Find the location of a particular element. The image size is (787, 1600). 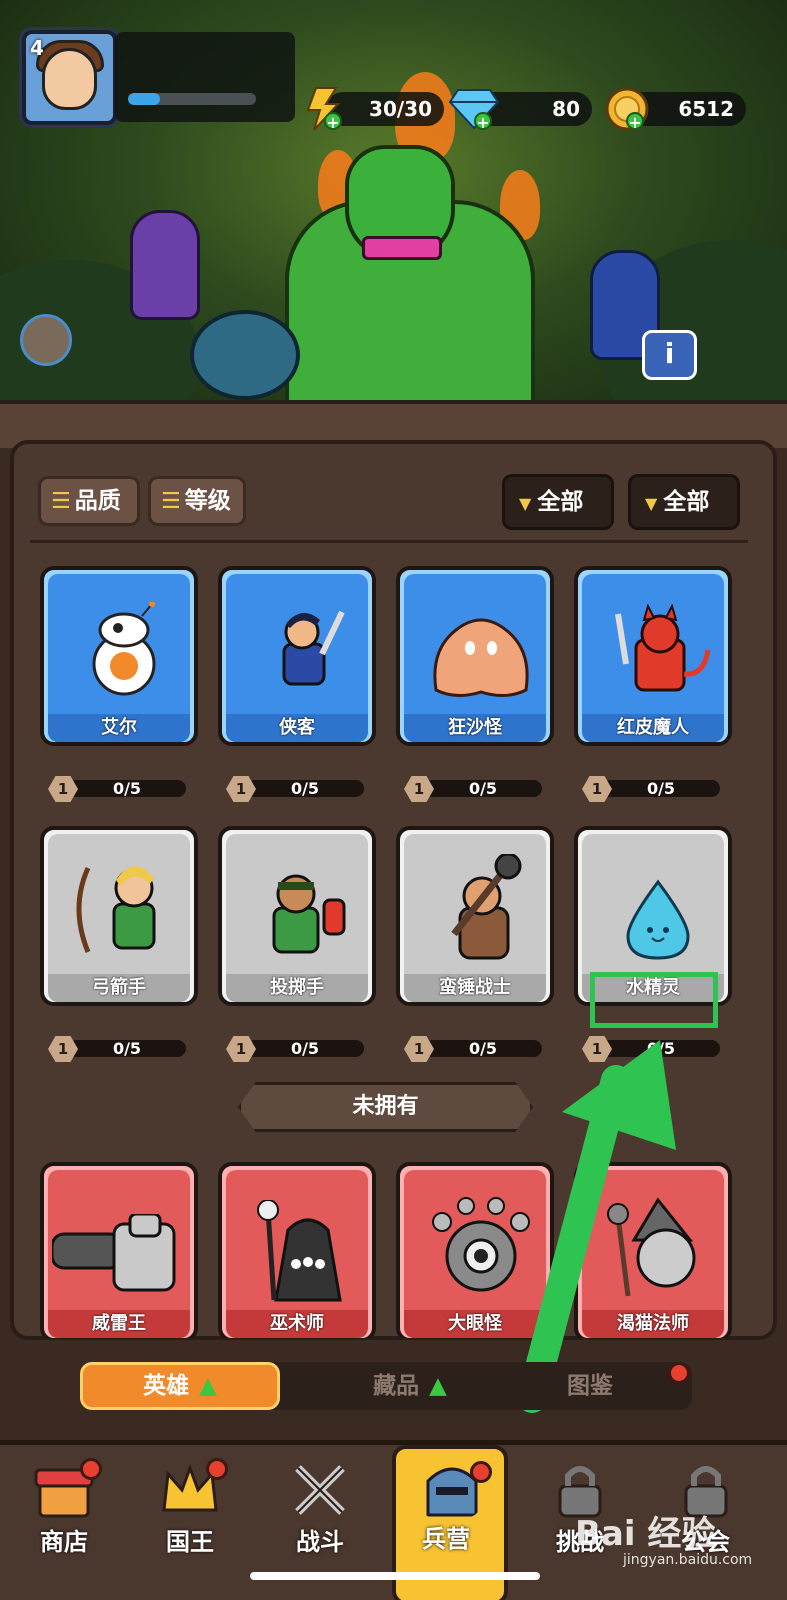

panel-divider is located at coordinates (389, 541).